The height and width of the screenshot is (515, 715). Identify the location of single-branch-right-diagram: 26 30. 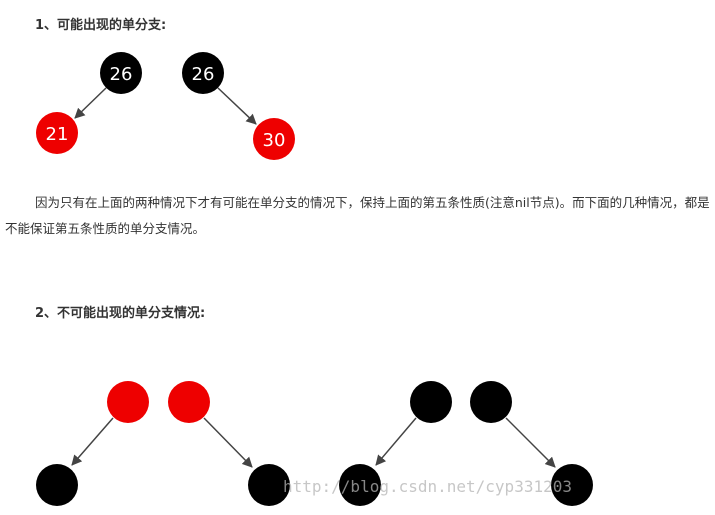
(238, 106).